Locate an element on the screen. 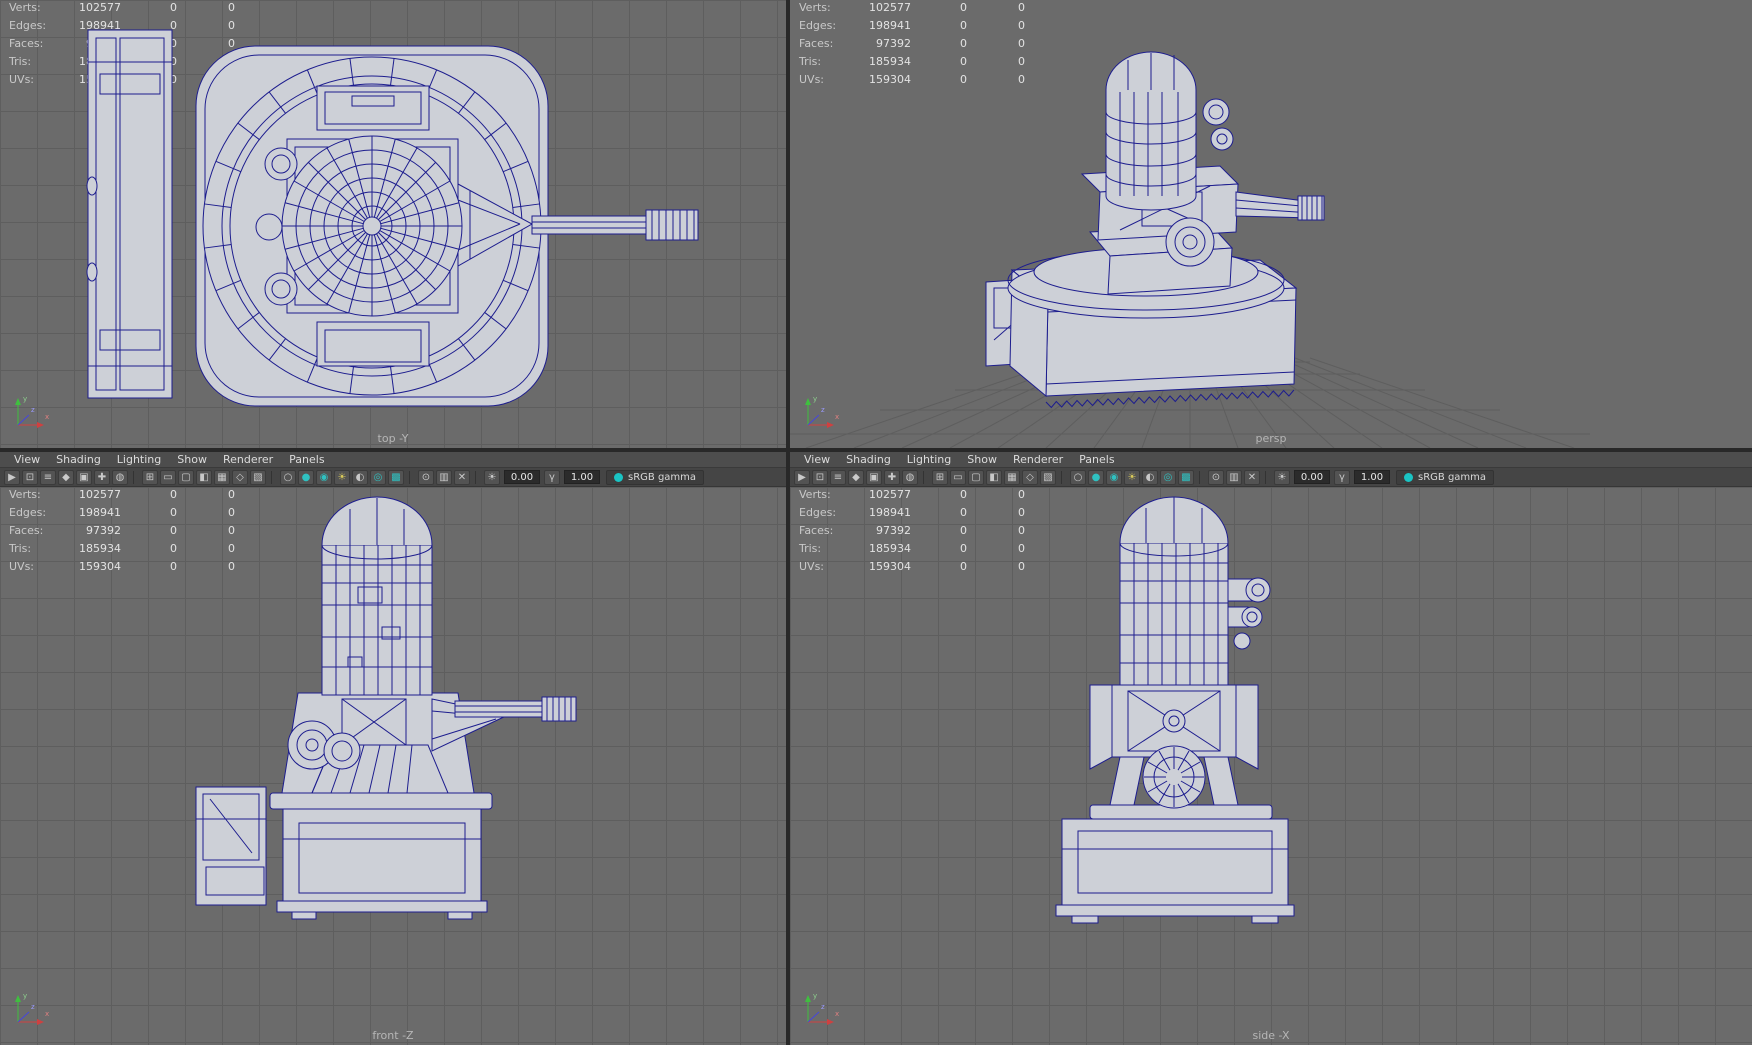 The image size is (1752, 1045). colorspace-label: sRGB gamma is located at coordinates (1452, 477).